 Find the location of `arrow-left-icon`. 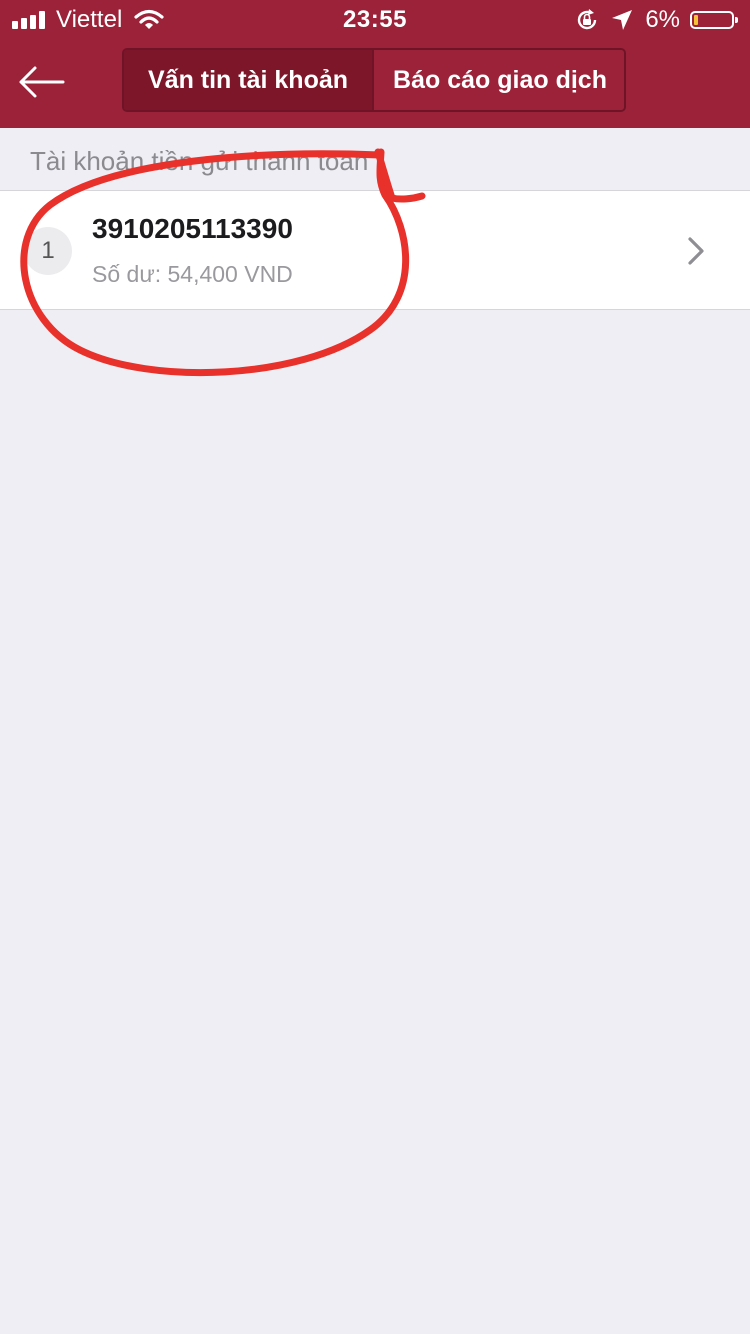

arrow-left-icon is located at coordinates (42, 82).